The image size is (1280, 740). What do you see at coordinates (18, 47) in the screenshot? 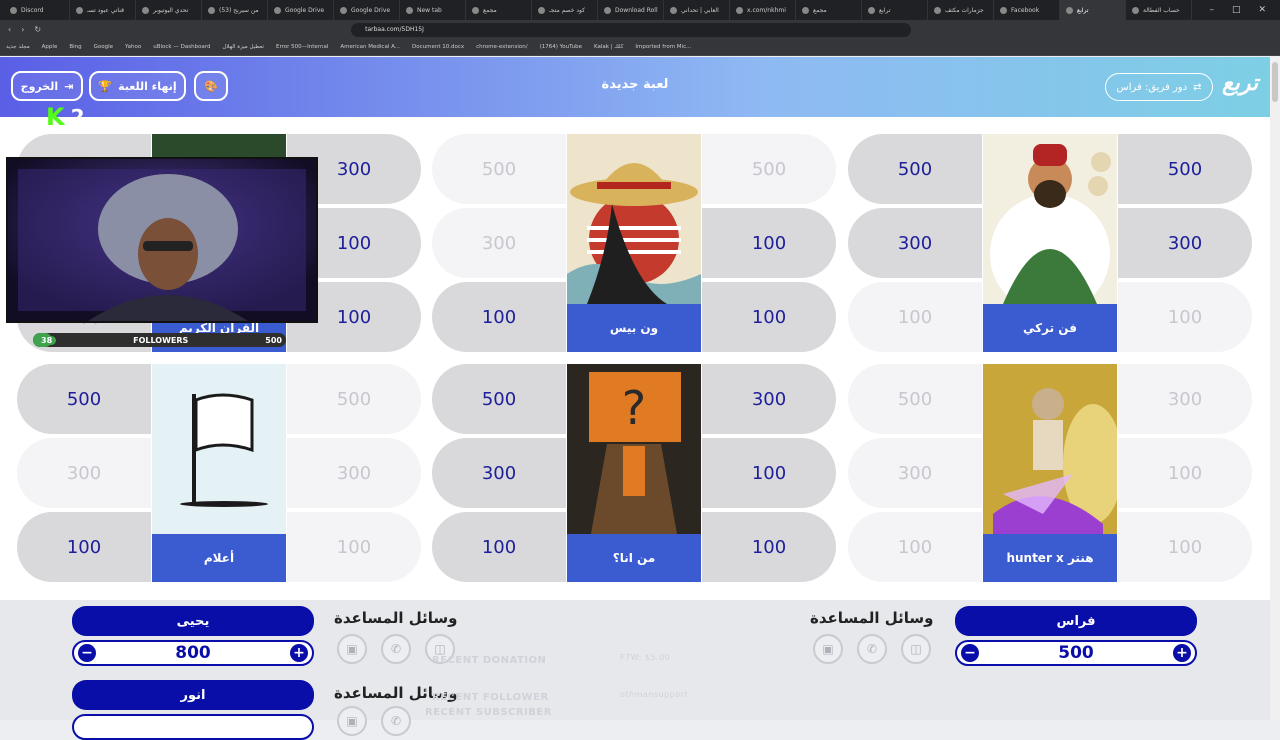
I see `bookmark-item: مجلد جديد` at bounding box center [18, 47].